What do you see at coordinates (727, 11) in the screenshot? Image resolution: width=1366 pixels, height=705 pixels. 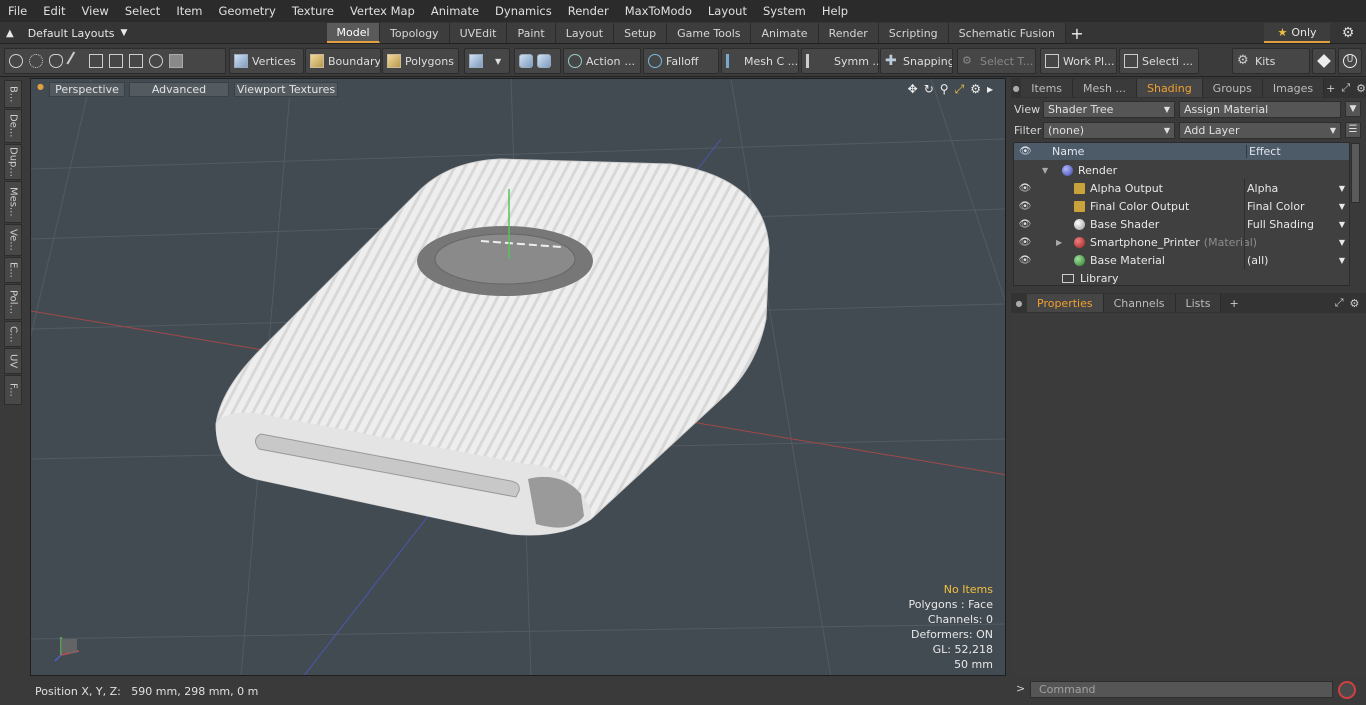 I see `menu-layout: Layout` at bounding box center [727, 11].